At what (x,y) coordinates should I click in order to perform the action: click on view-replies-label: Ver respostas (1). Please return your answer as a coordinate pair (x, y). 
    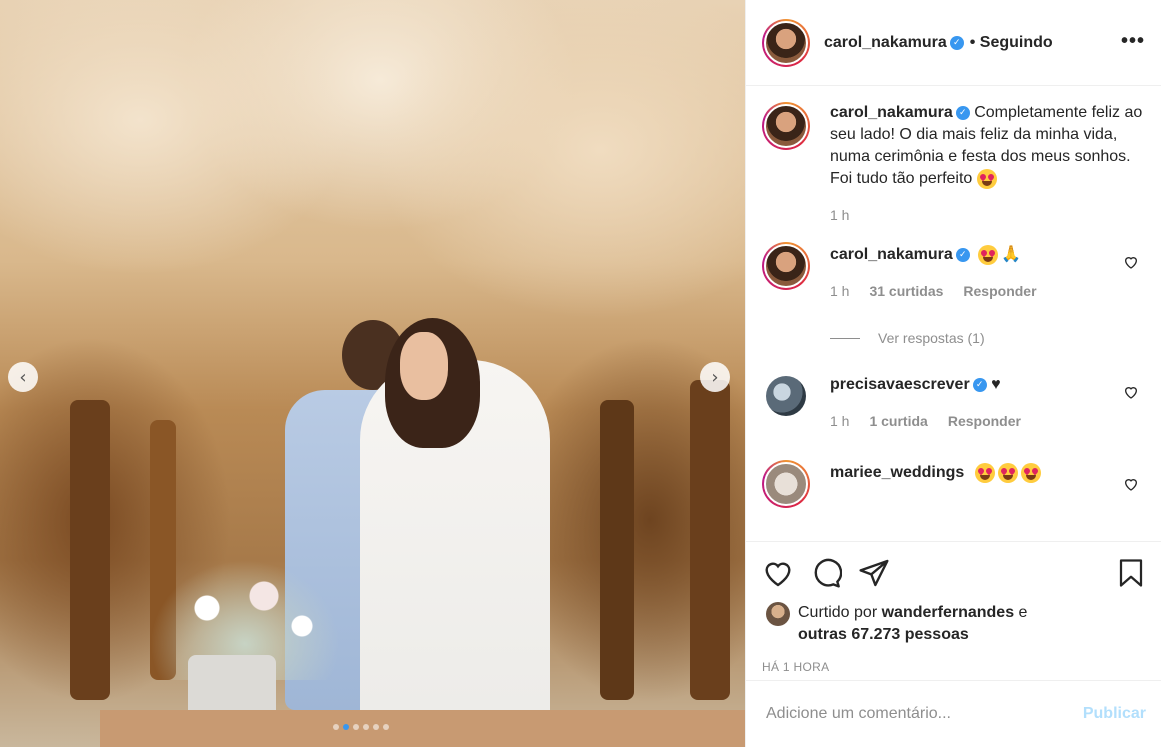
    Looking at the image, I should click on (931, 338).